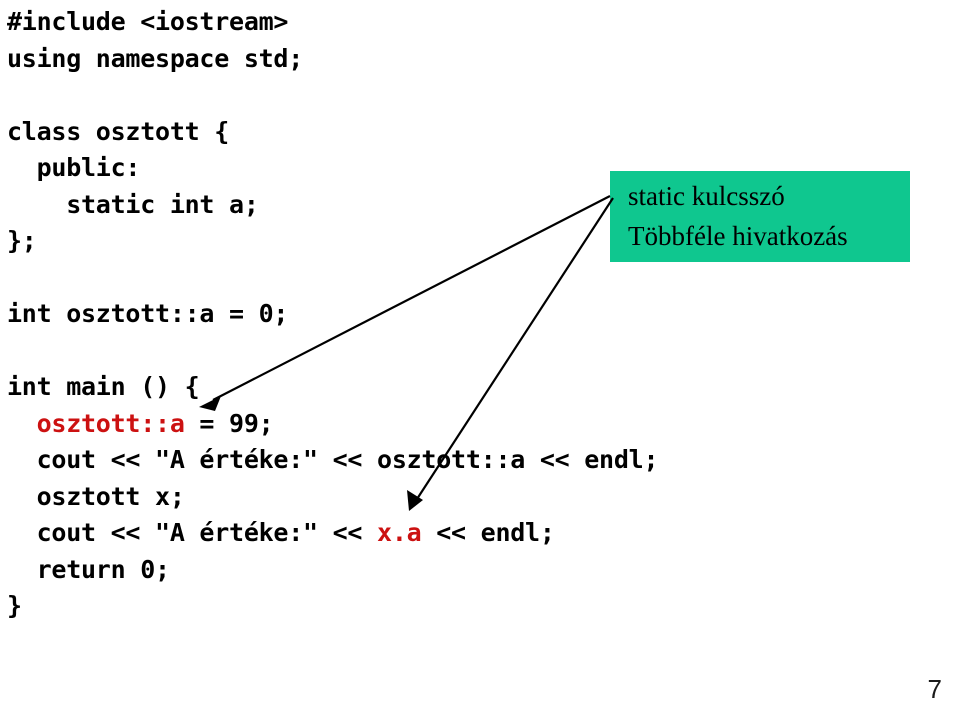  What do you see at coordinates (74, 167) in the screenshot?
I see `code-line-public: public:` at bounding box center [74, 167].